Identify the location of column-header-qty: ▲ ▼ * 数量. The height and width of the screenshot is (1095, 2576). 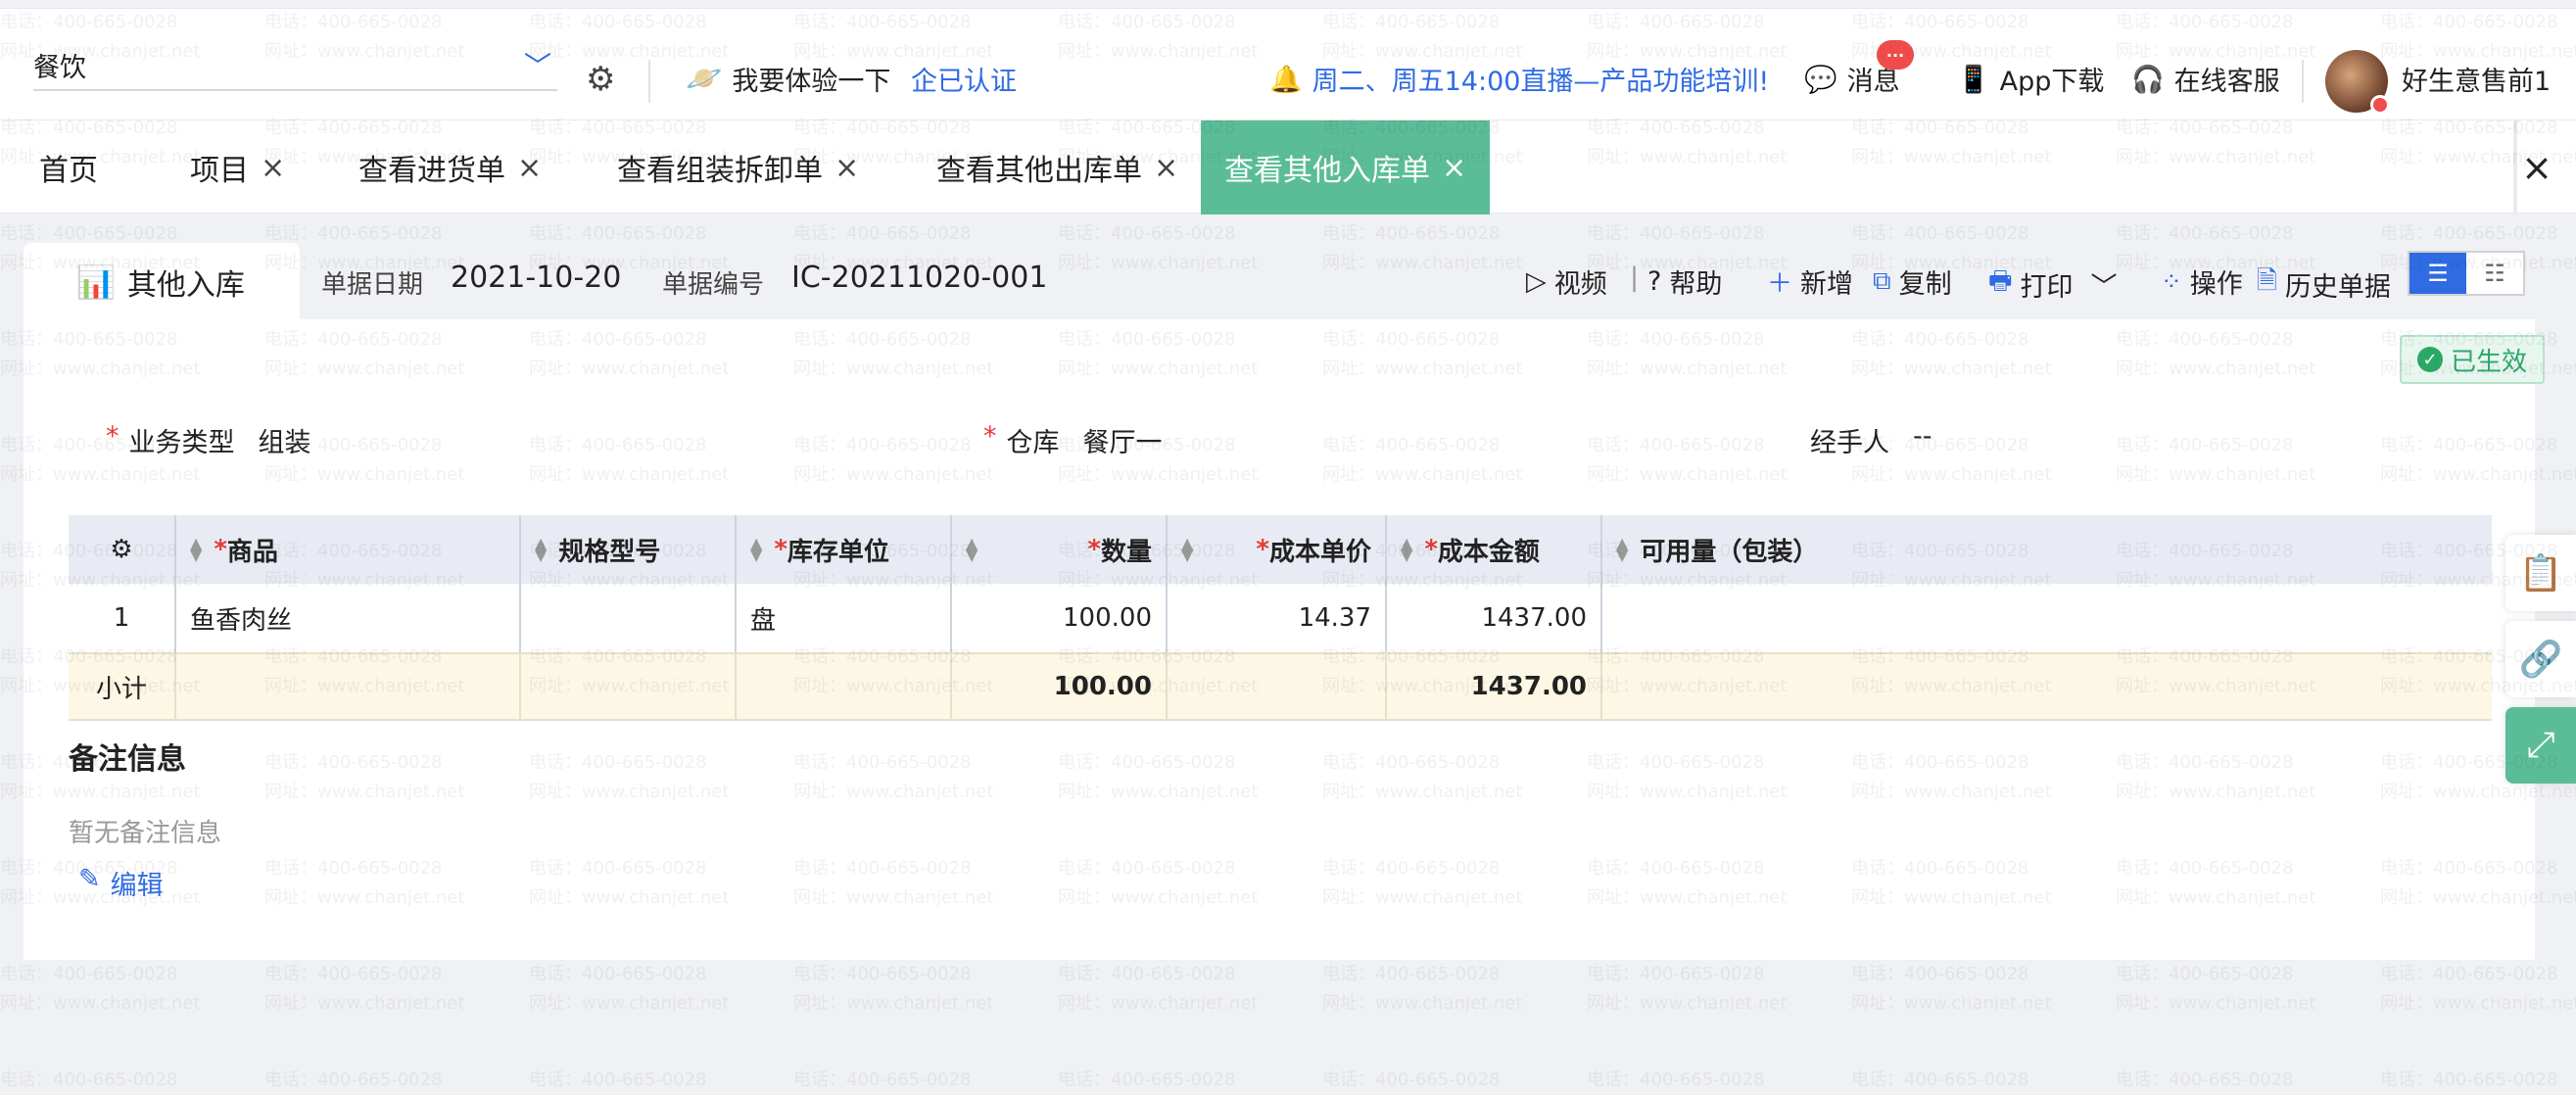
(1060, 550).